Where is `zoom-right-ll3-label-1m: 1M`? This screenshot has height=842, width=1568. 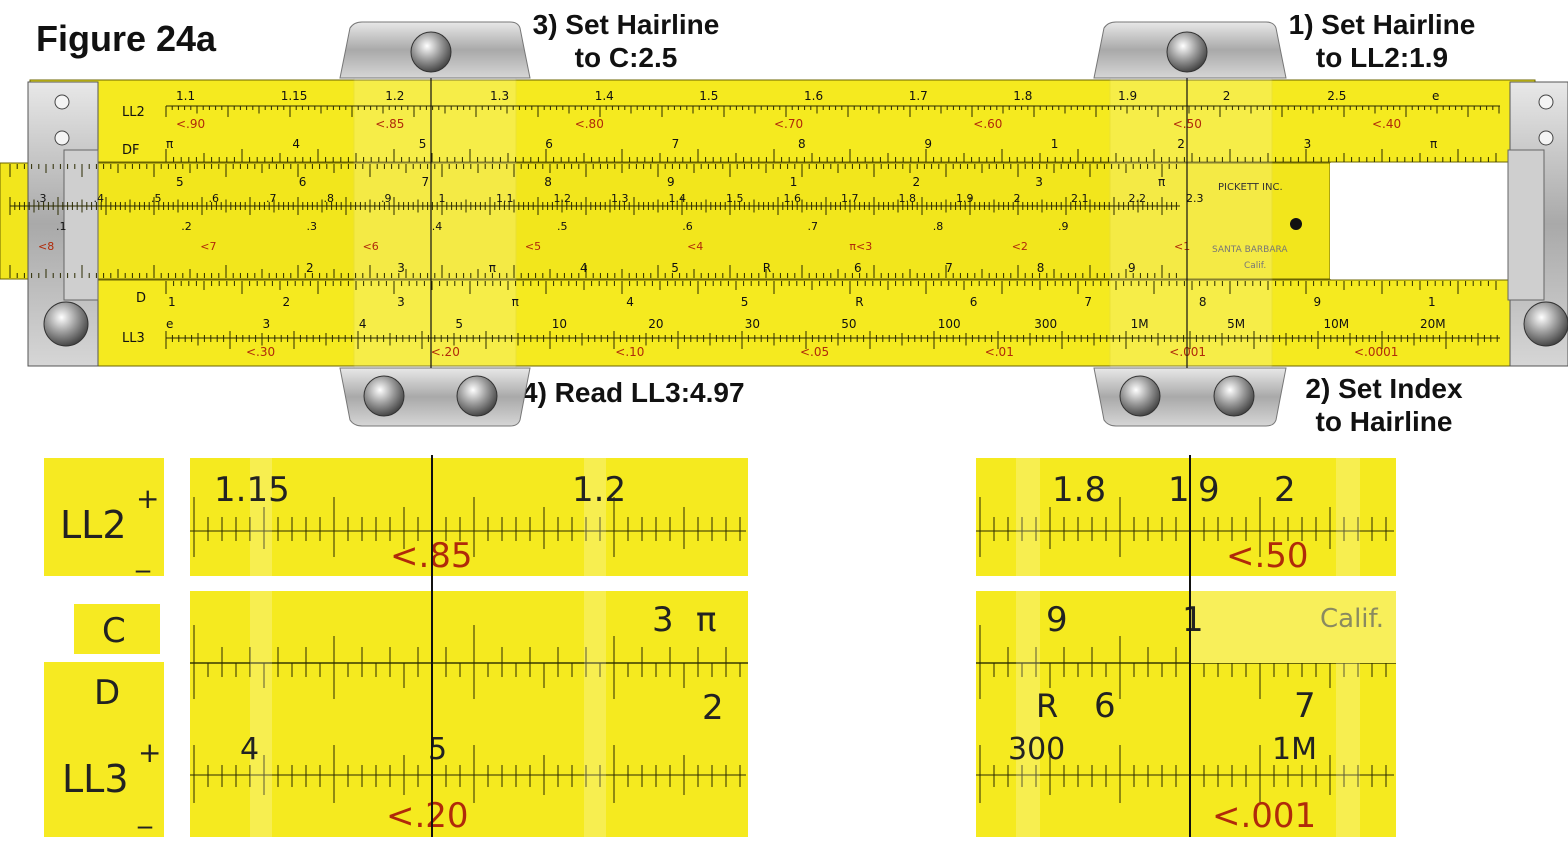
zoom-right-ll3-label-1m: 1M is located at coordinates (1294, 749).